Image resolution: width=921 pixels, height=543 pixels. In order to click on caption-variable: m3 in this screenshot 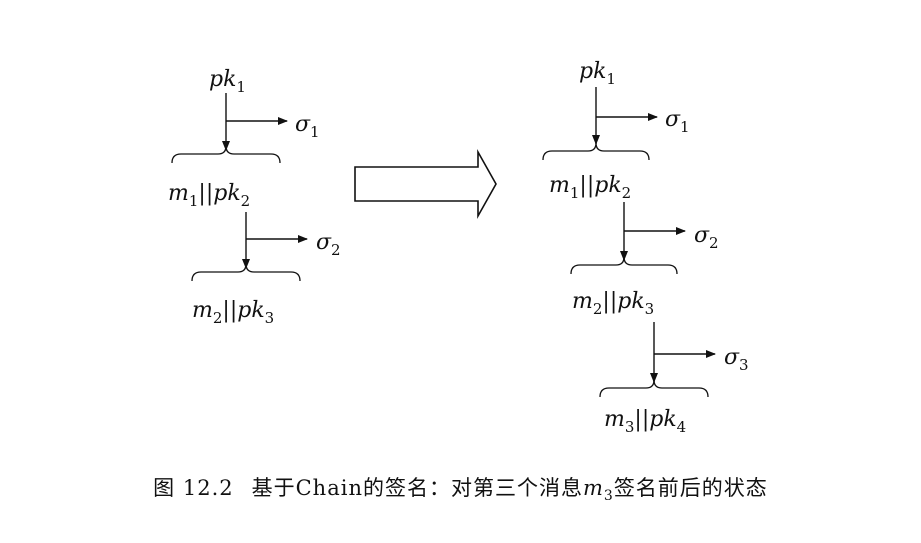, I will do `click(598, 490)`.